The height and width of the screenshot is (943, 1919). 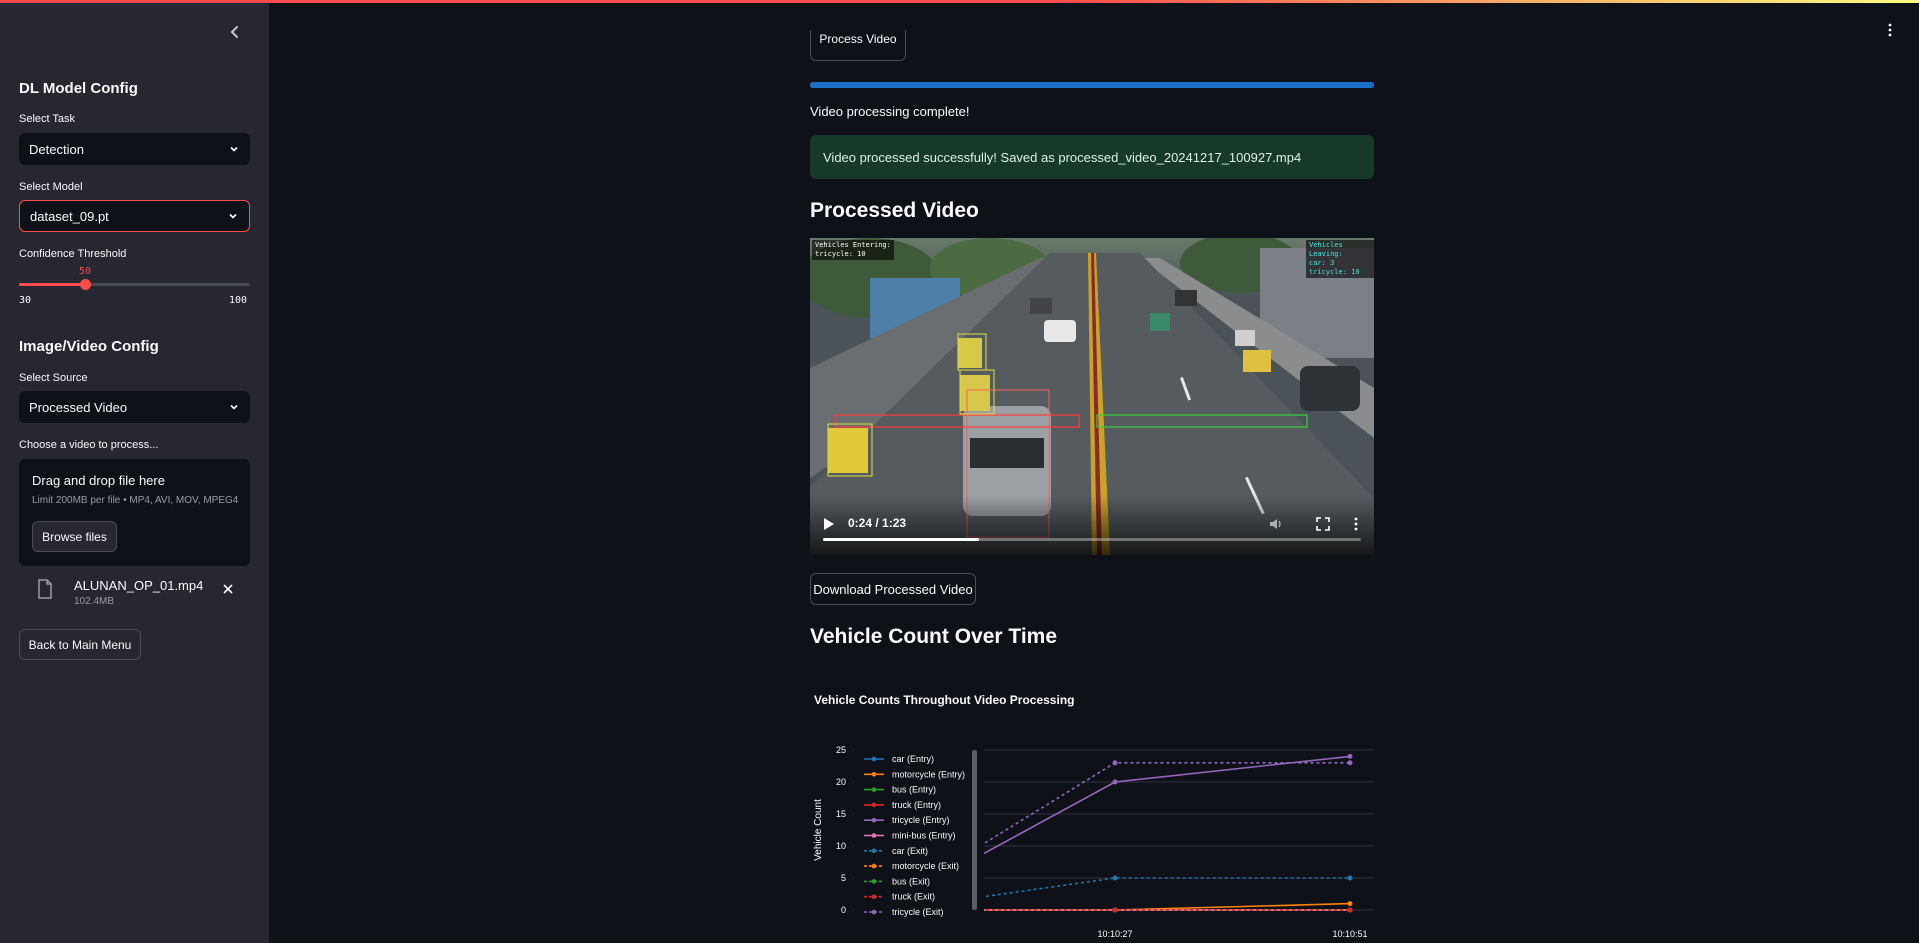 I want to click on status-text: Video processing complete!, so click(x=890, y=111).